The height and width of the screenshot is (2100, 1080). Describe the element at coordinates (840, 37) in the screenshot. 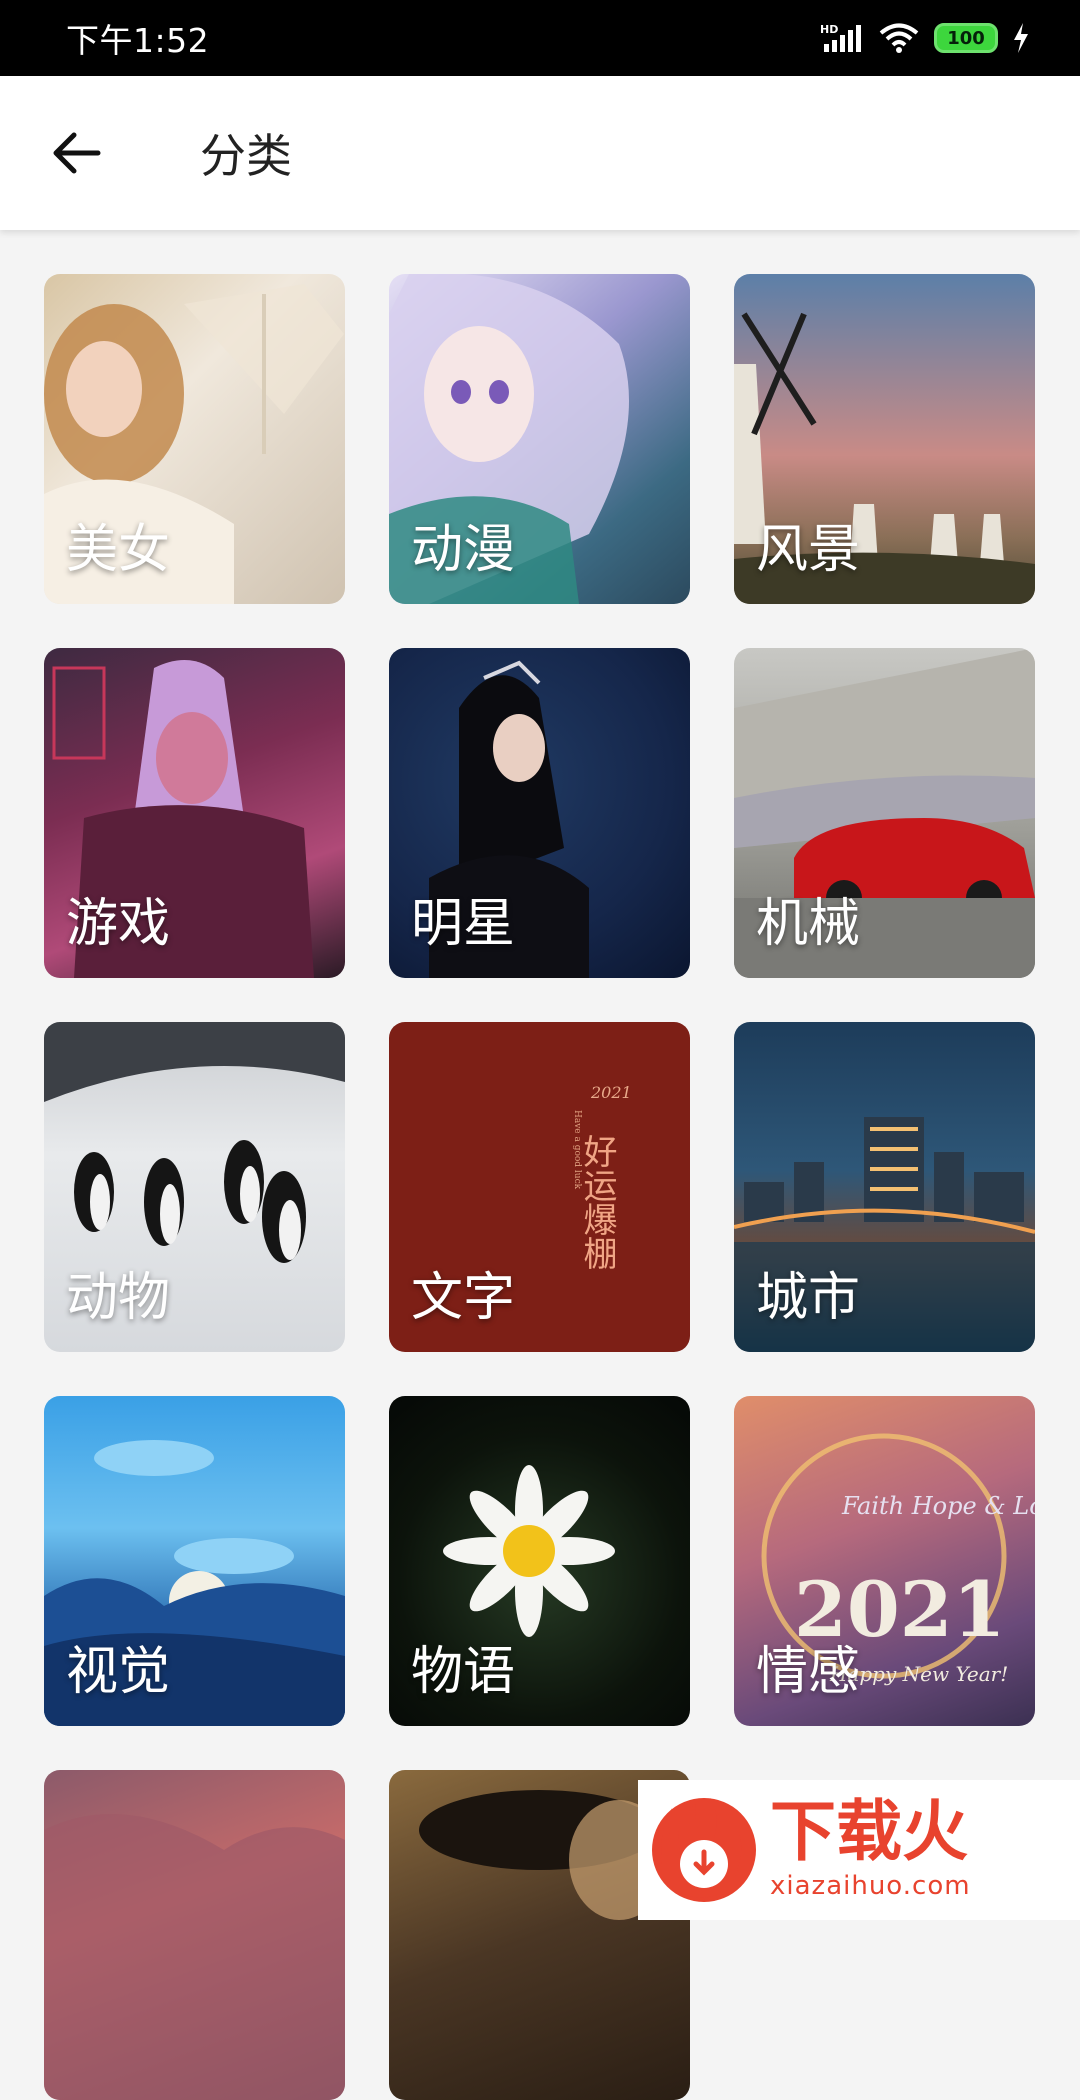

I see `signal-icon: HD` at that location.